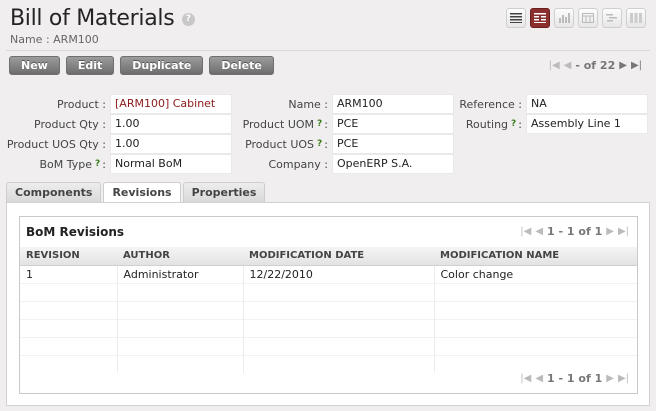  I want to click on record-pager: |◀ ◀ - of 22 ▶ ▶|, so click(595, 65).